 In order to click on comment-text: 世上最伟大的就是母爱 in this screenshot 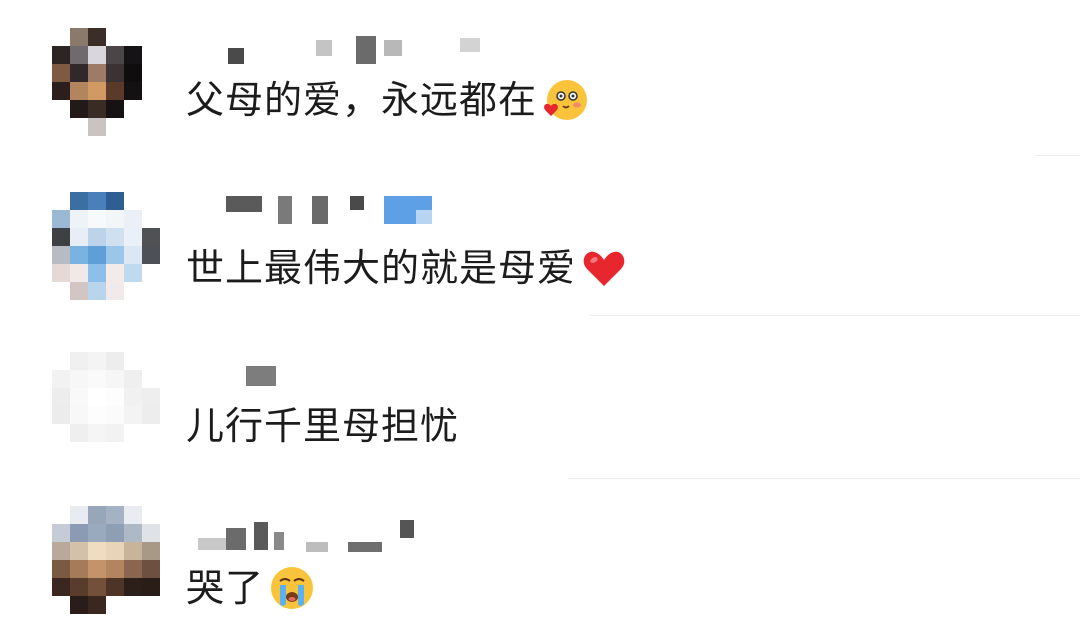, I will do `click(407, 268)`.